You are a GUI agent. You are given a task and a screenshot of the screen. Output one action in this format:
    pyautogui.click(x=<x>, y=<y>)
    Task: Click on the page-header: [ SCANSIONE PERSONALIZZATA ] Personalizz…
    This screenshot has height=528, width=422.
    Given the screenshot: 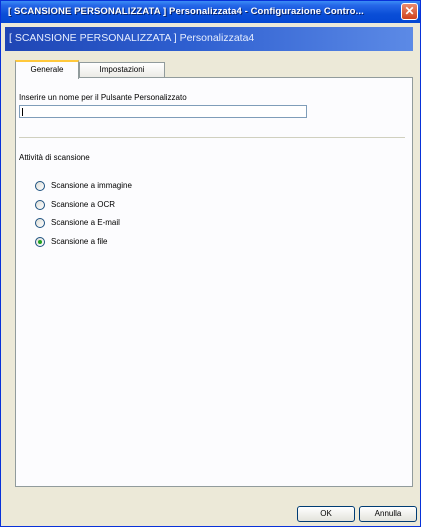 What is the action you would take?
    pyautogui.click(x=209, y=39)
    